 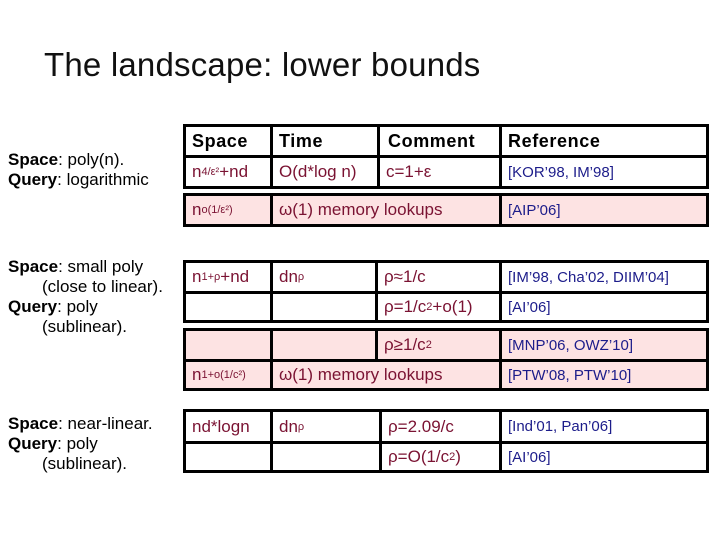 I want to click on cell-reference: [AIP’06], so click(x=534, y=210).